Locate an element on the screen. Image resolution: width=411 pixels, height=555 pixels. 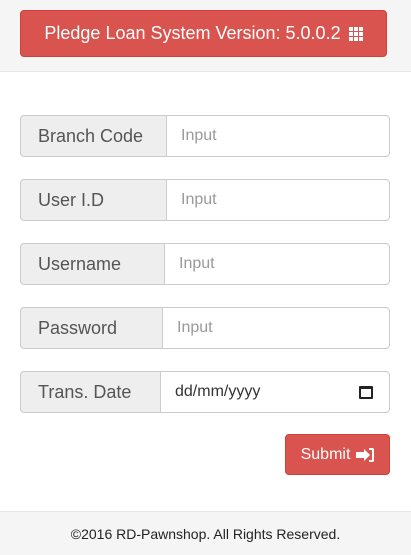
username-label: Username is located at coordinates (92, 264).